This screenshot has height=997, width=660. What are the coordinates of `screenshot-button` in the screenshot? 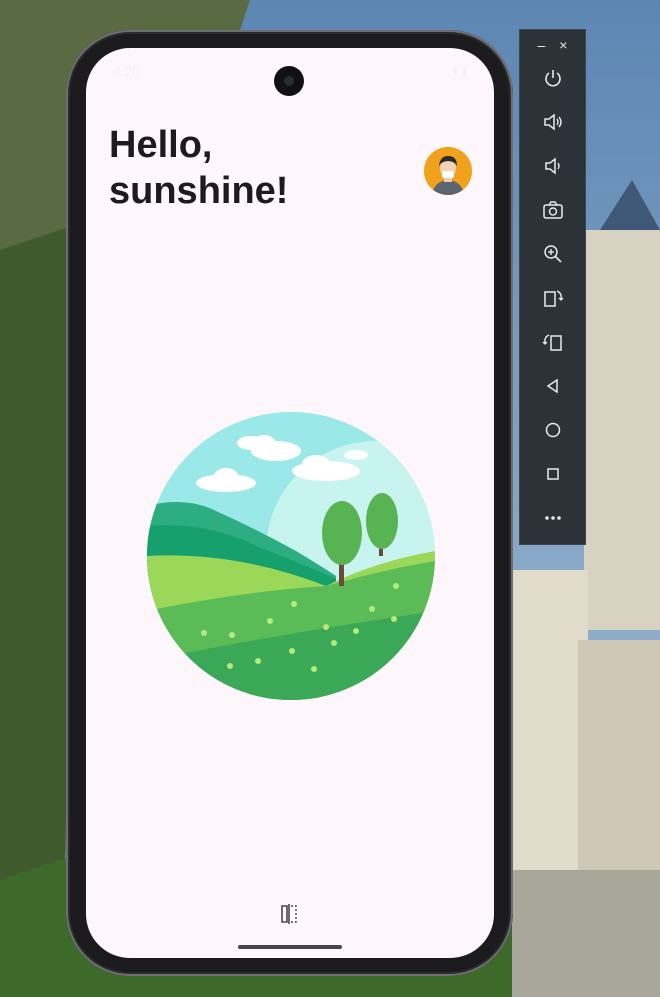 It's located at (552, 210).